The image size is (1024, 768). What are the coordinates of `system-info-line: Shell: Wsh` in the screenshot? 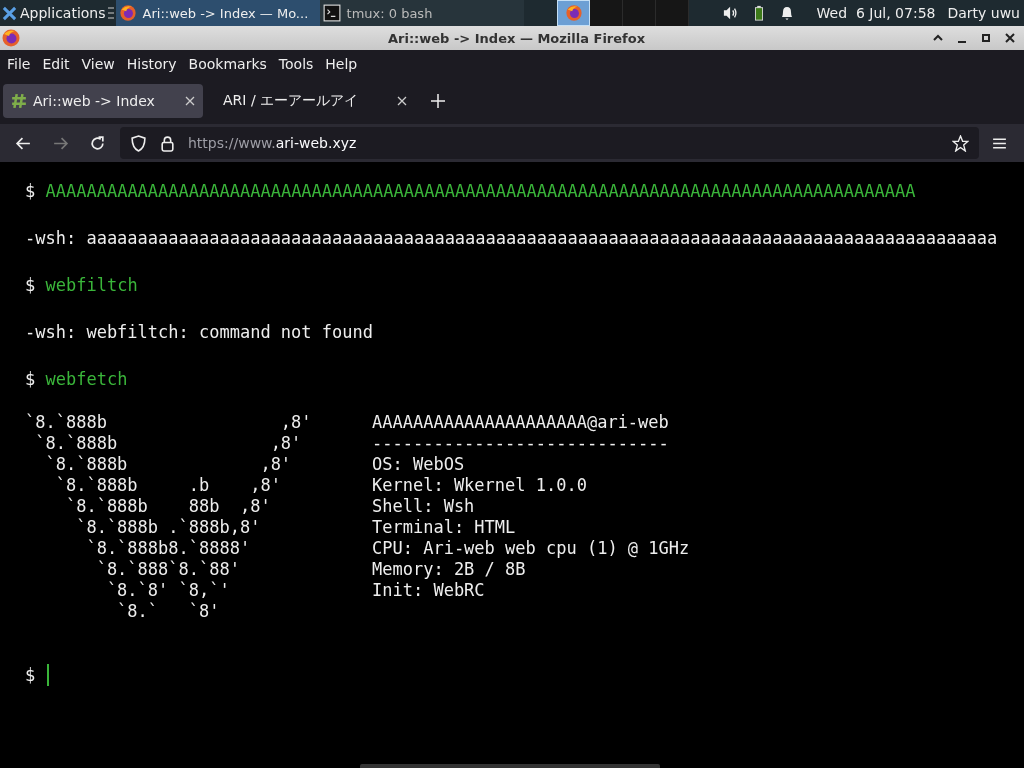 It's located at (424, 506).